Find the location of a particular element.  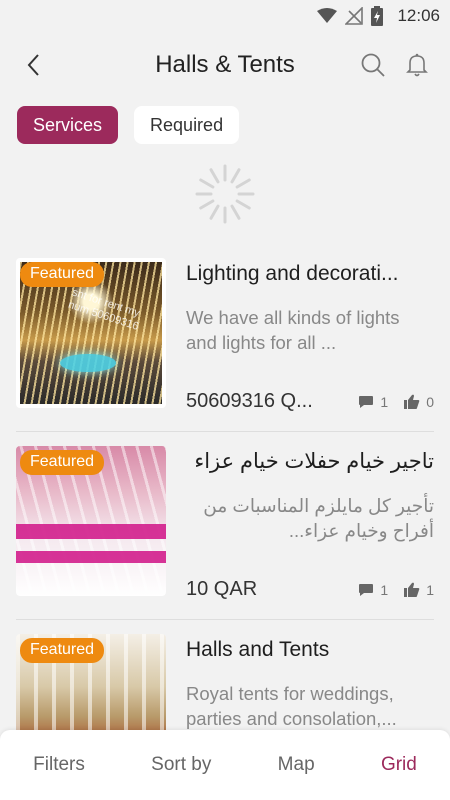

clock: 12:06 is located at coordinates (418, 15).